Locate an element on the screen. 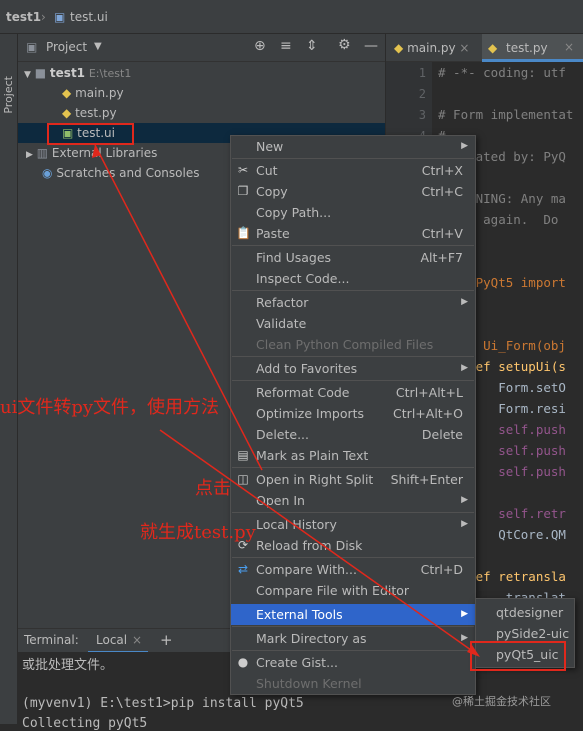 The image size is (583, 731). annotation-text-result: 就生成test.py is located at coordinates (198, 532).